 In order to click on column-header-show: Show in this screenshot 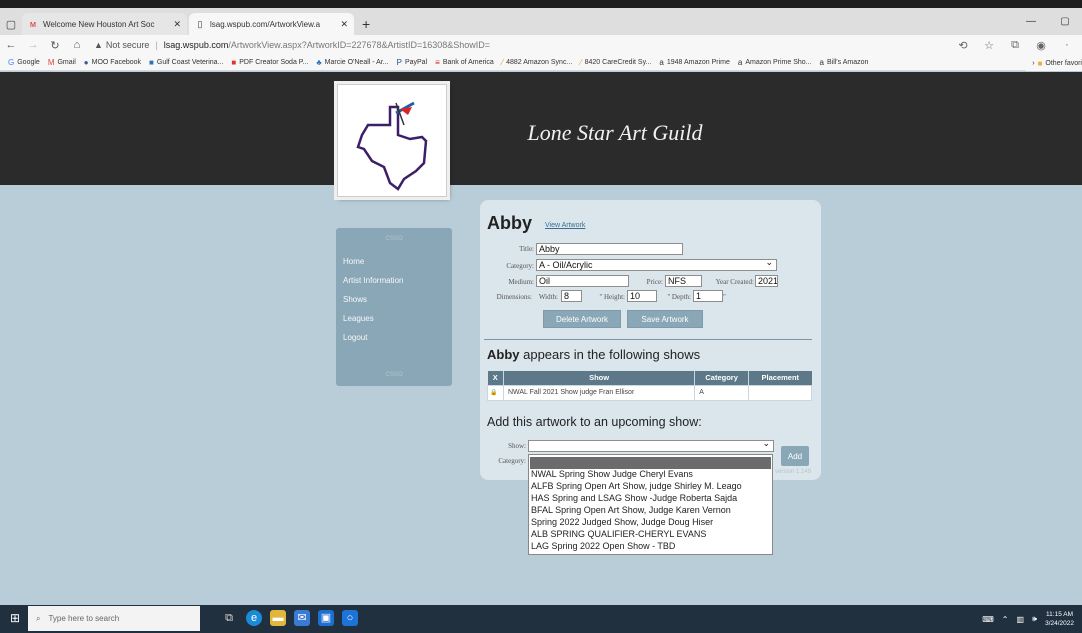, I will do `click(599, 378)`.